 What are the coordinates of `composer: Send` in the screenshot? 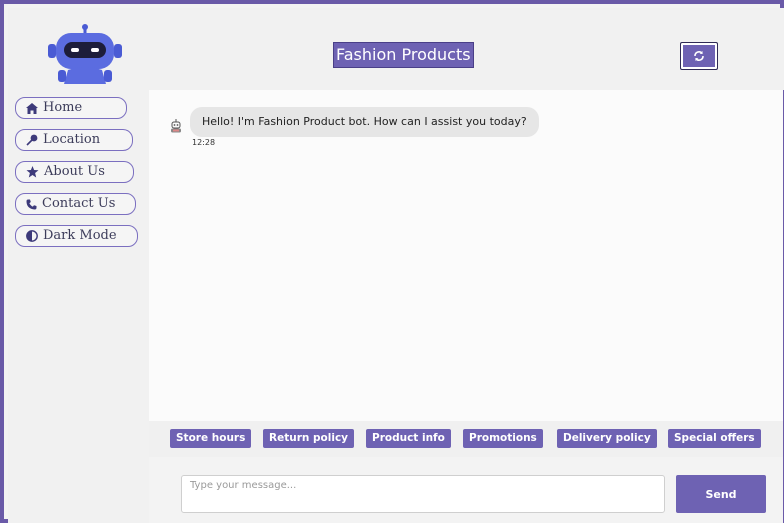 It's located at (466, 490).